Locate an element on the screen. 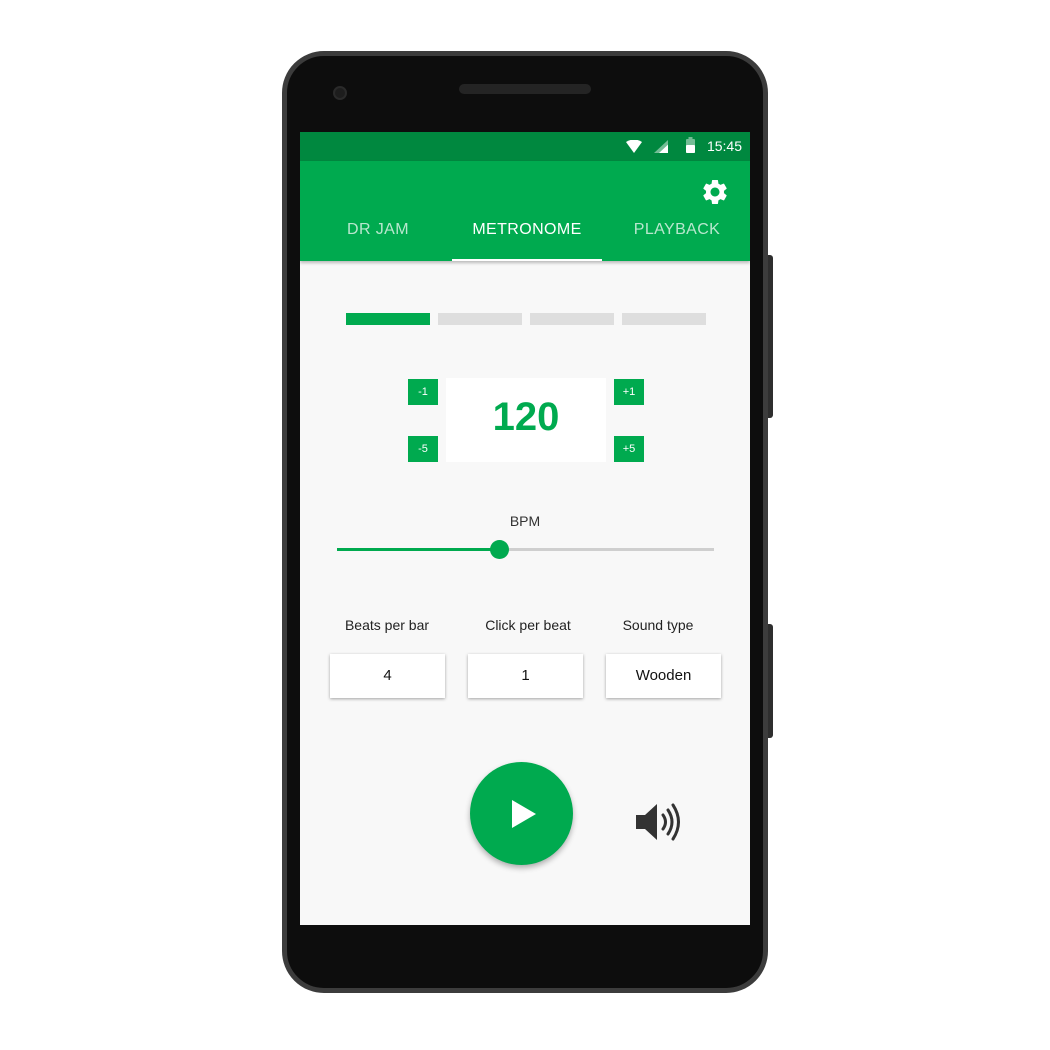 The image size is (1050, 1050). tab-label: METRONOME is located at coordinates (527, 229).